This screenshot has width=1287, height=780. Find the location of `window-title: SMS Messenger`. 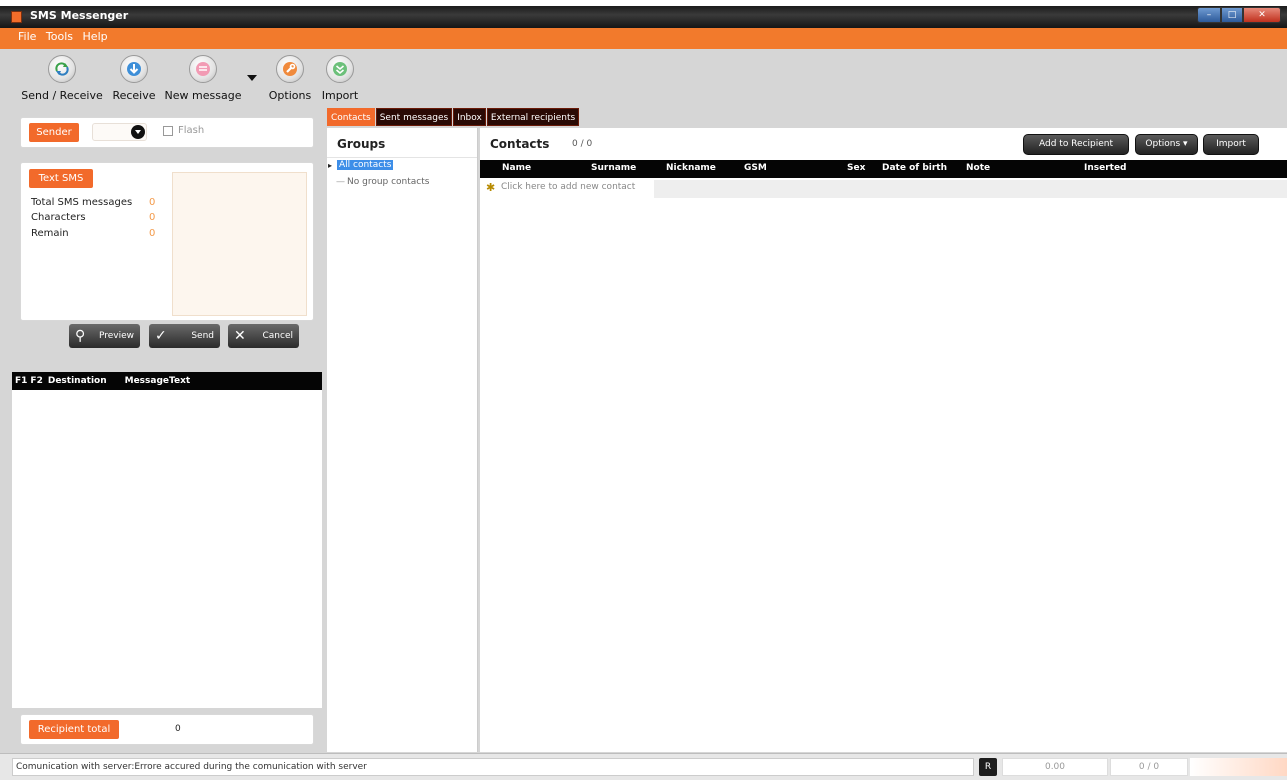

window-title: SMS Messenger is located at coordinates (79, 15).